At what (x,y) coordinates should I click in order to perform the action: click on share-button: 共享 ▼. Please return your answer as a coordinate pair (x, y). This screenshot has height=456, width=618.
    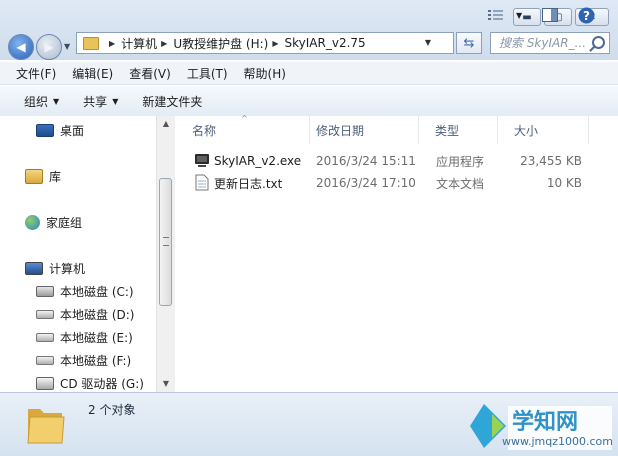
    Looking at the image, I should click on (100, 101).